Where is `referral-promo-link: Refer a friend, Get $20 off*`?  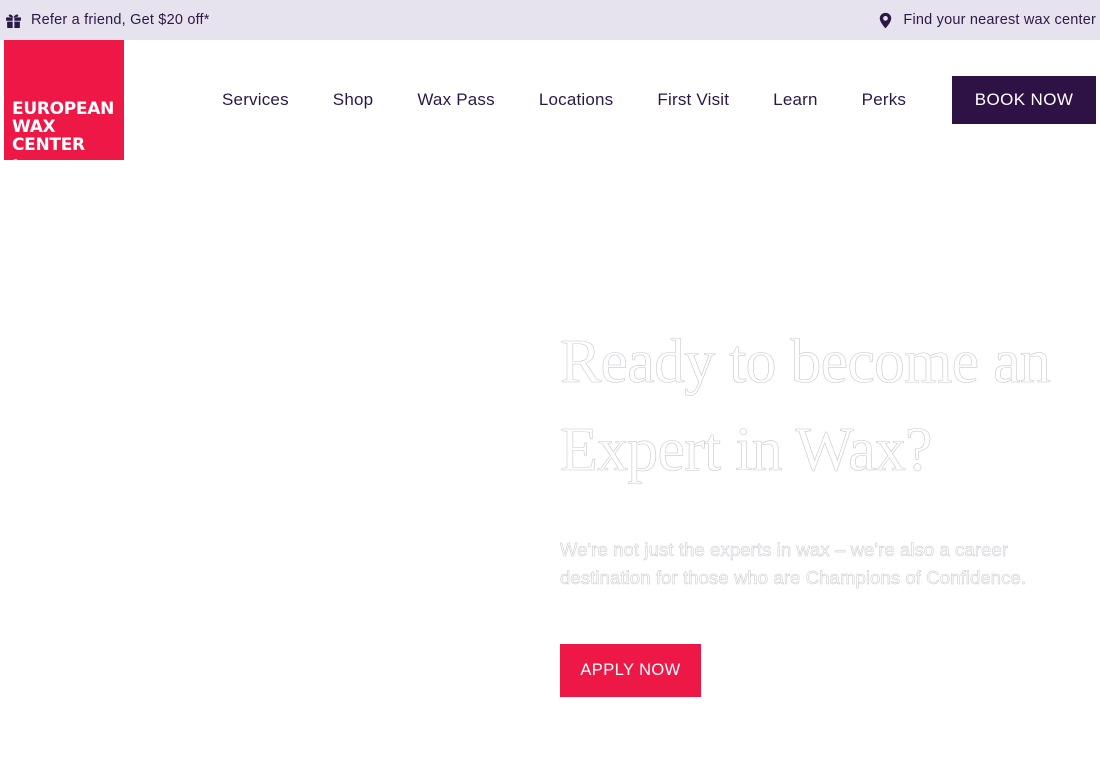
referral-promo-link: Refer a friend, Get $20 off* is located at coordinates (107, 20).